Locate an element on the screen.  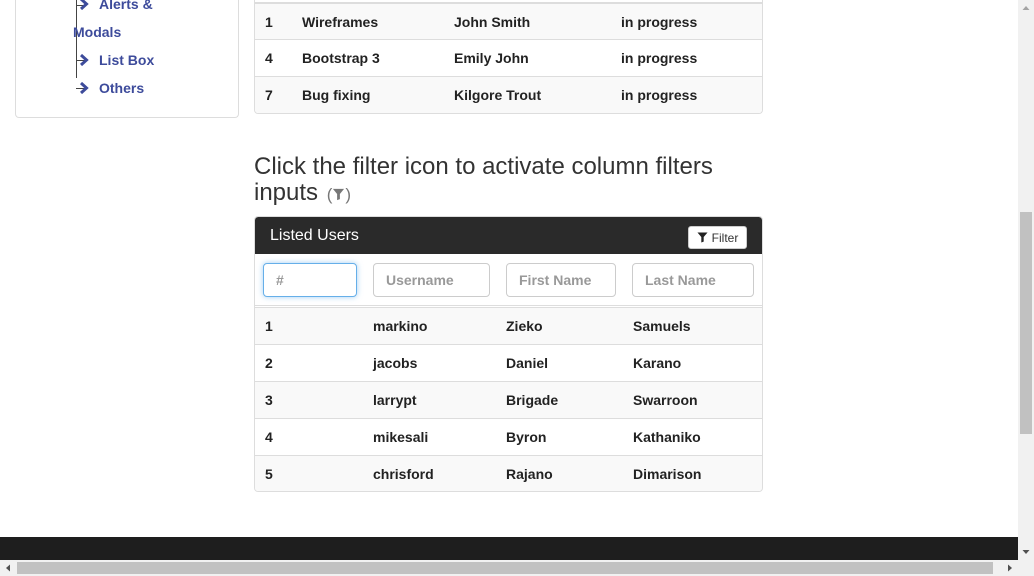
table-row: 1 markino Zieko Samuels is located at coordinates (508, 325).